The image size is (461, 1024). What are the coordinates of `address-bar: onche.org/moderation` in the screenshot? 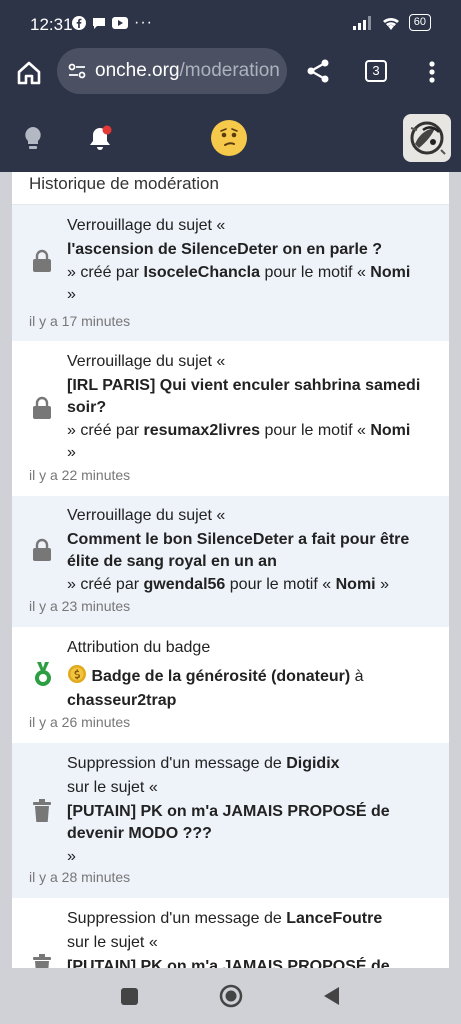 It's located at (172, 71).